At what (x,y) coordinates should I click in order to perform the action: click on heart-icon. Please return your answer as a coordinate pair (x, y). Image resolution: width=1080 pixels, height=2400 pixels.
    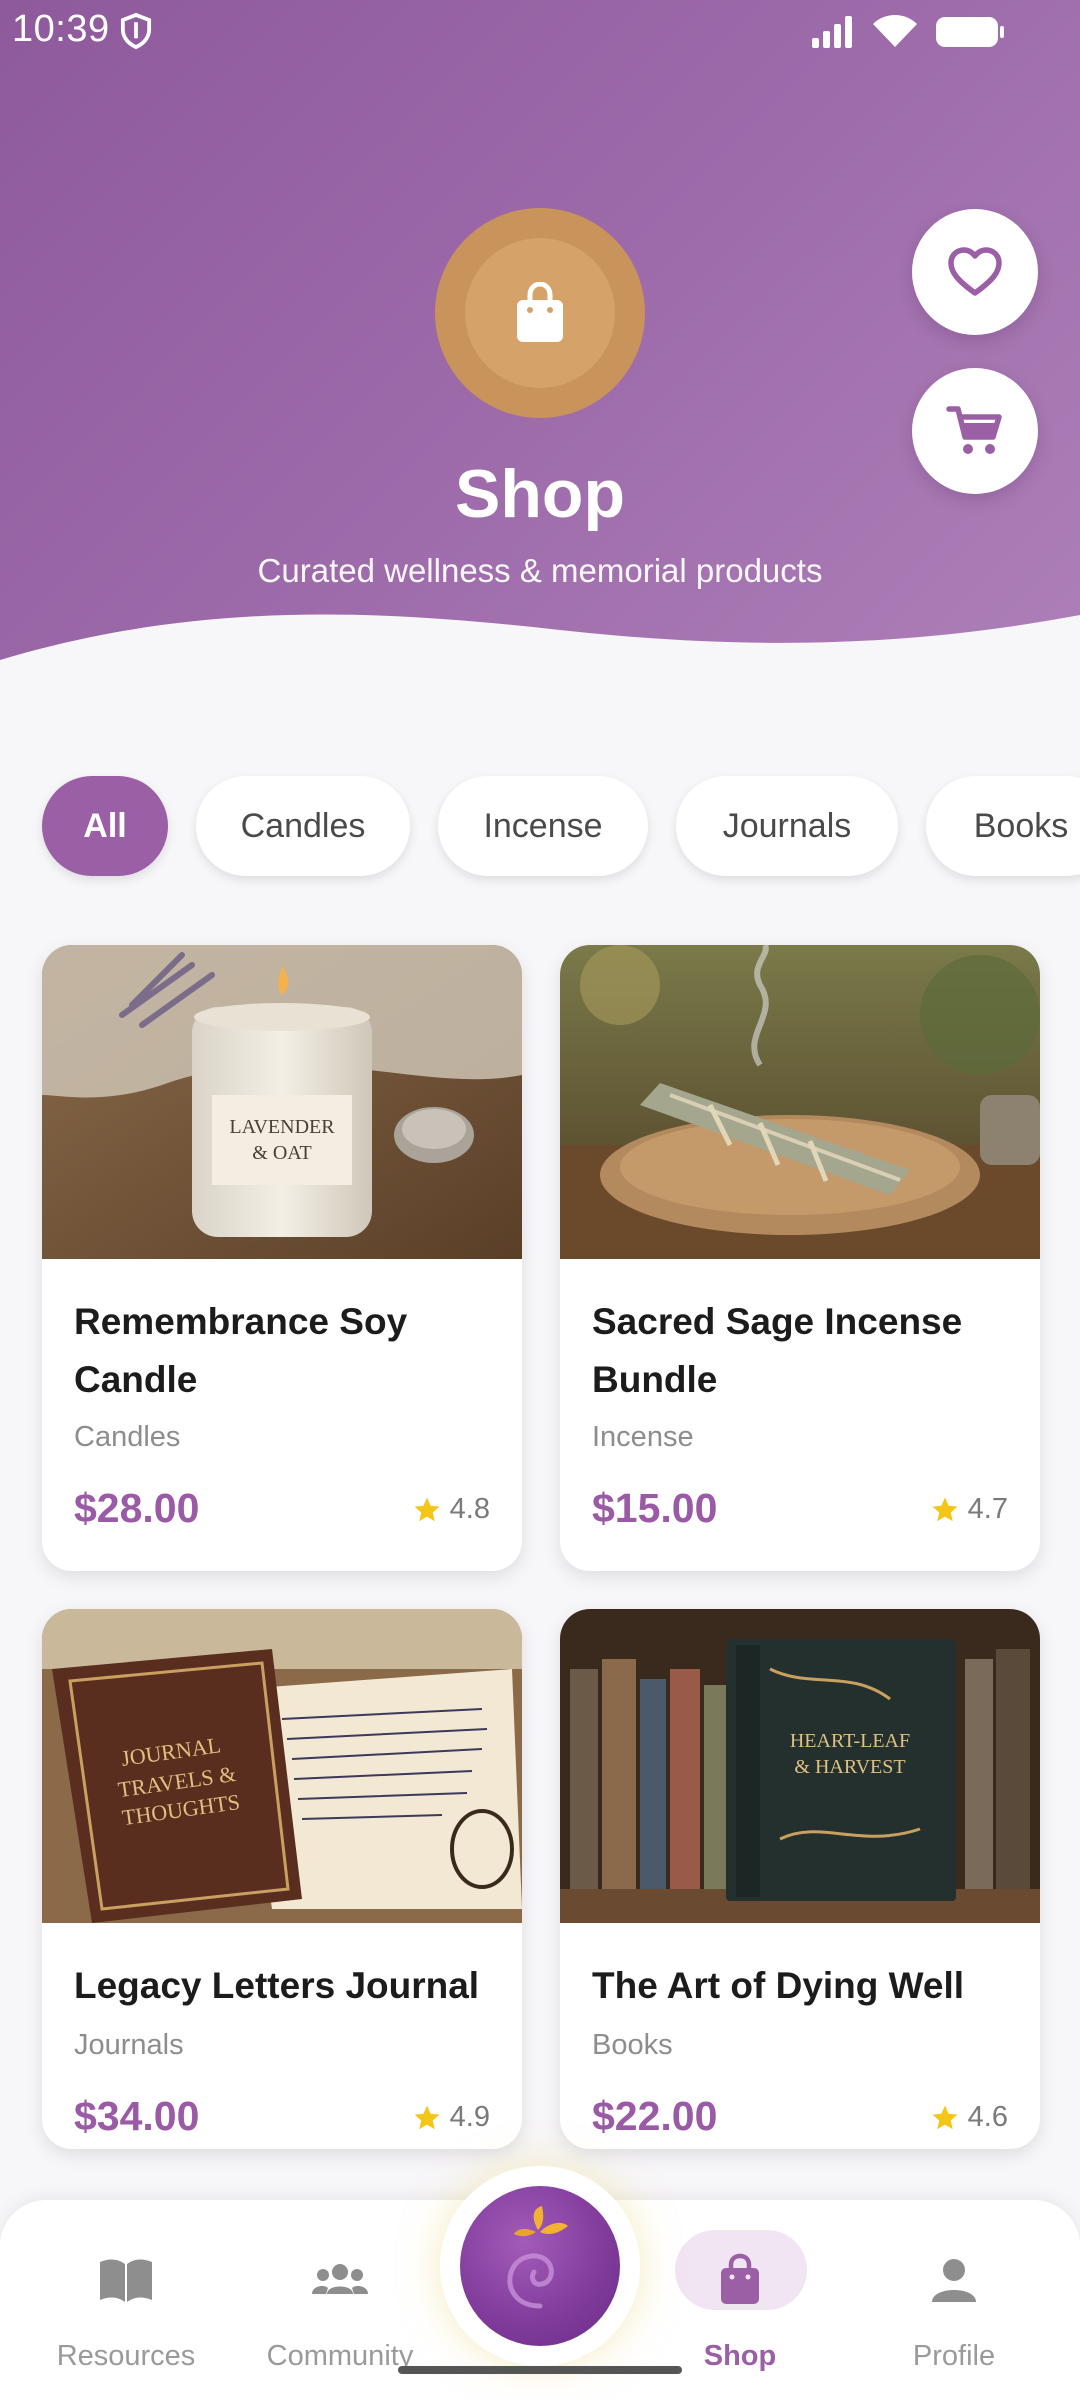
    Looking at the image, I should click on (975, 271).